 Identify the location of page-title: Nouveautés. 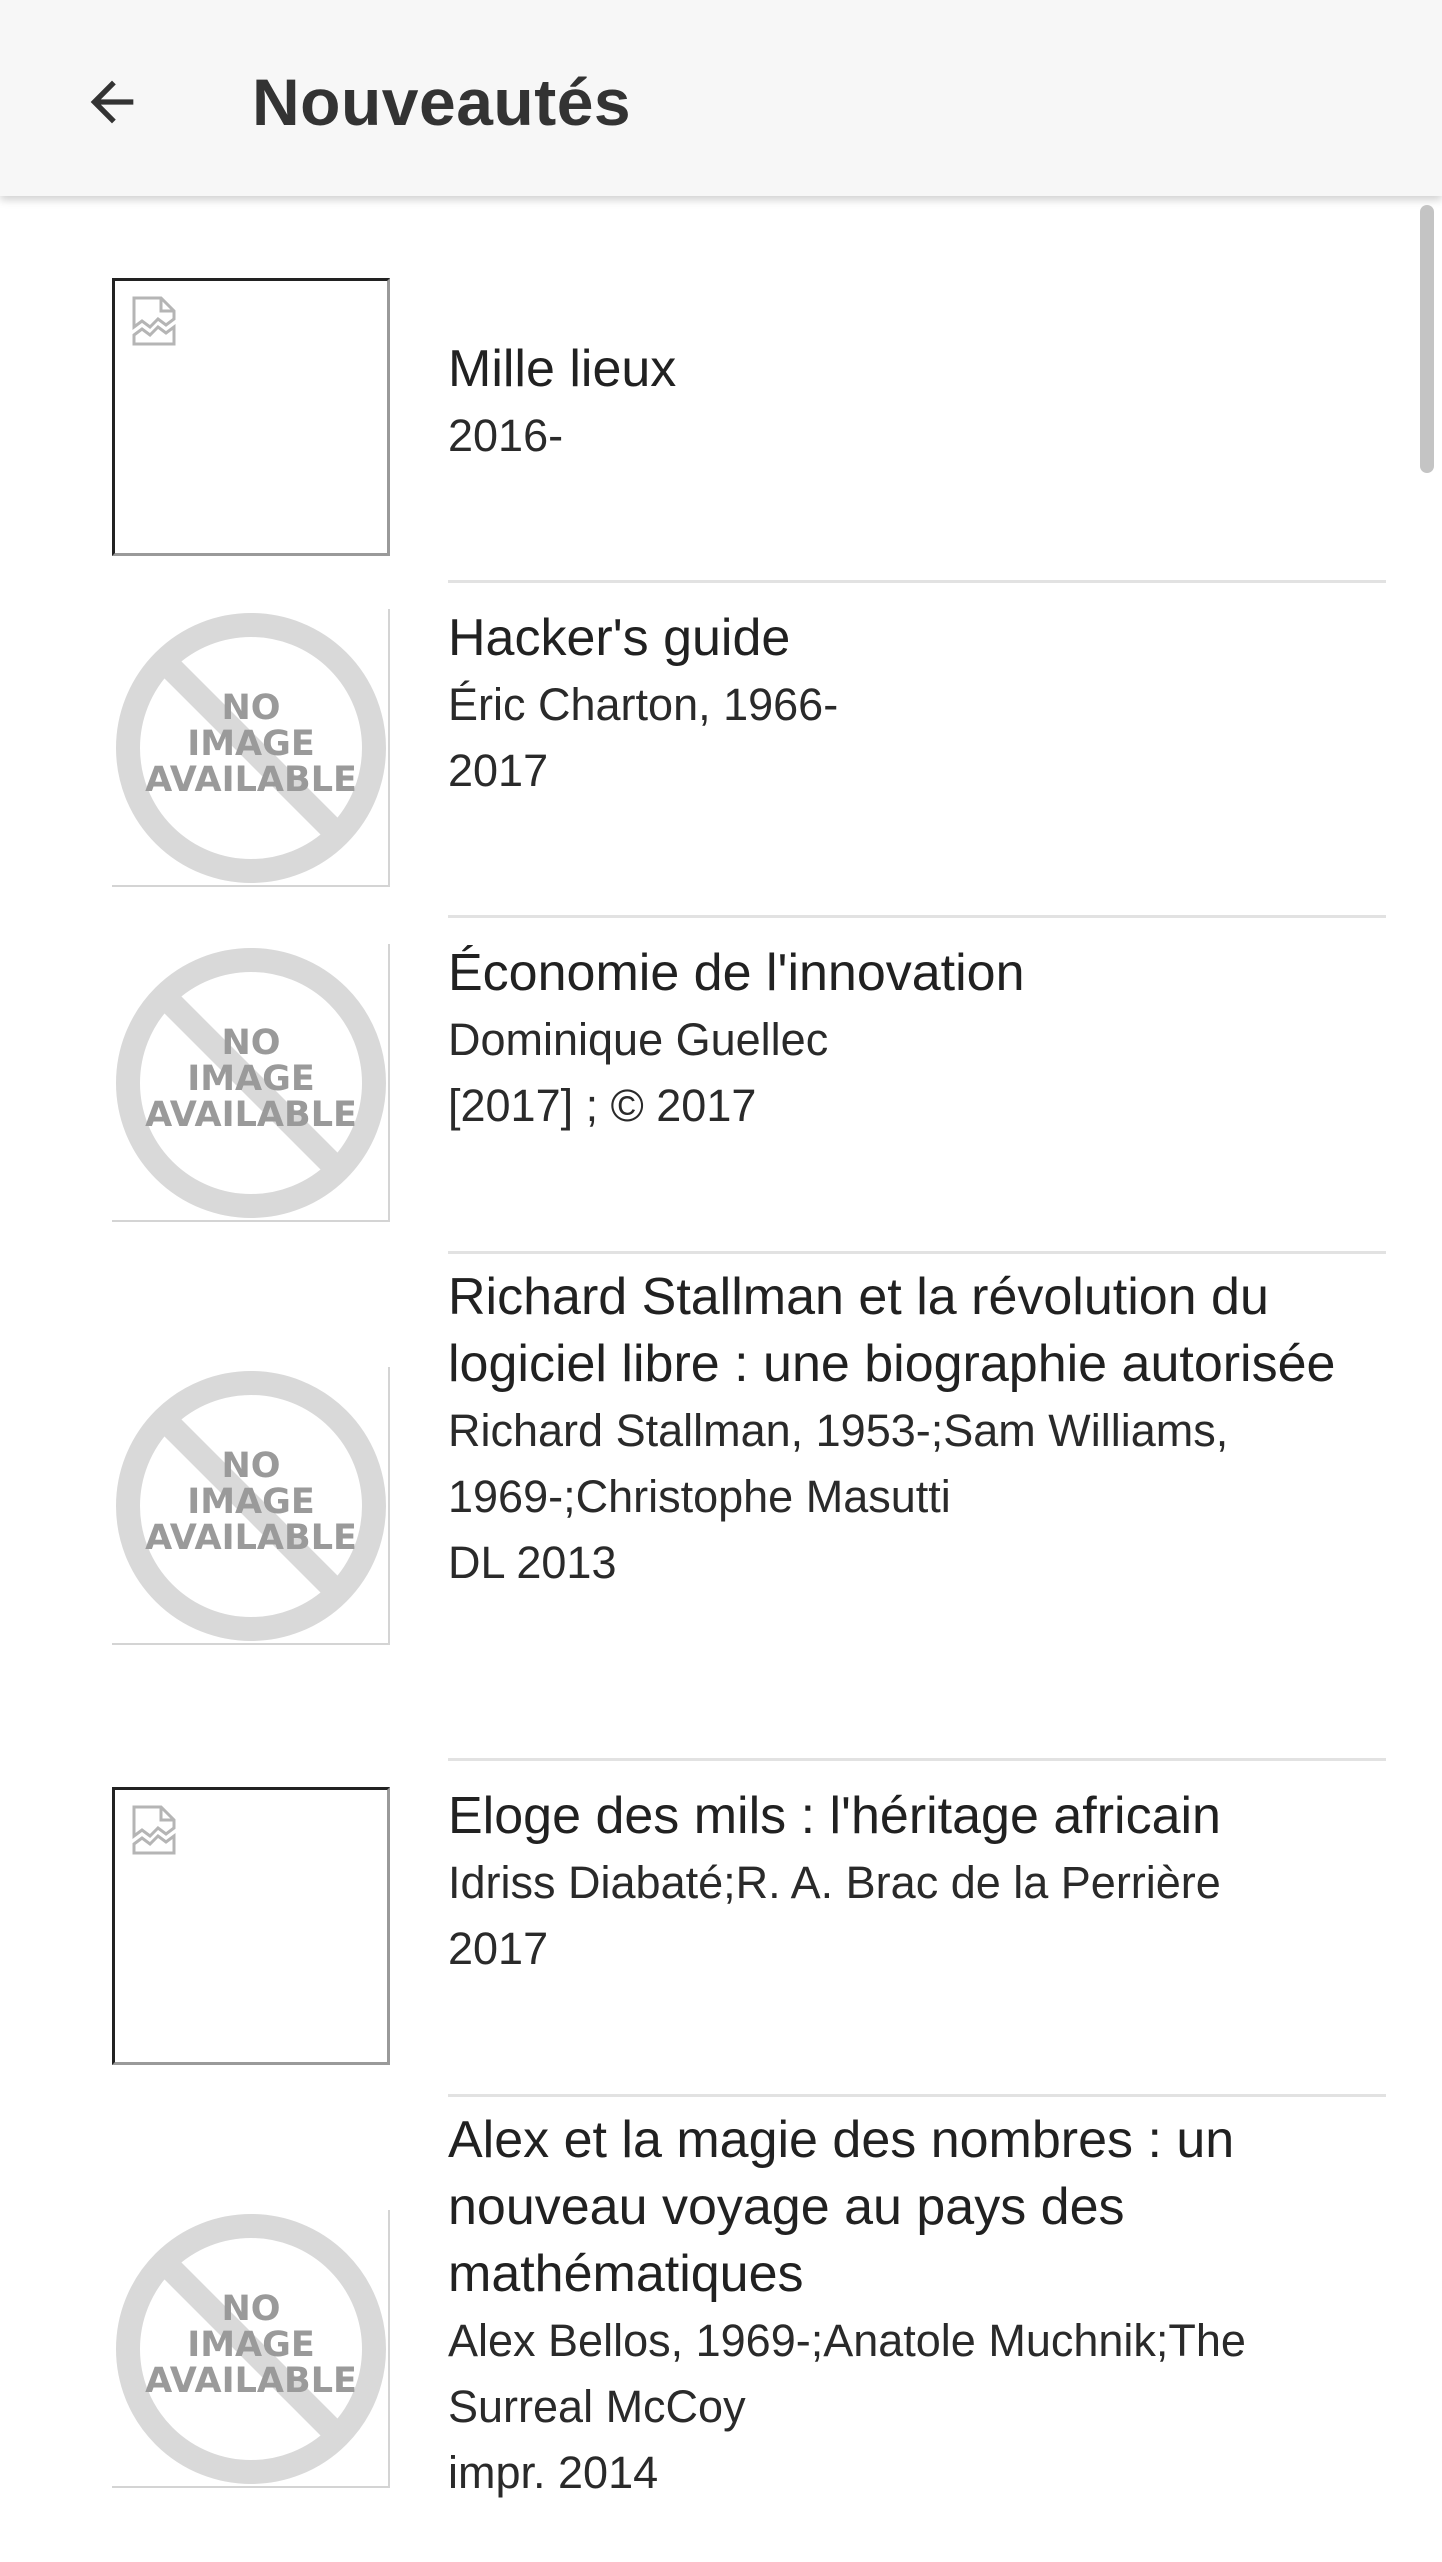
(442, 102).